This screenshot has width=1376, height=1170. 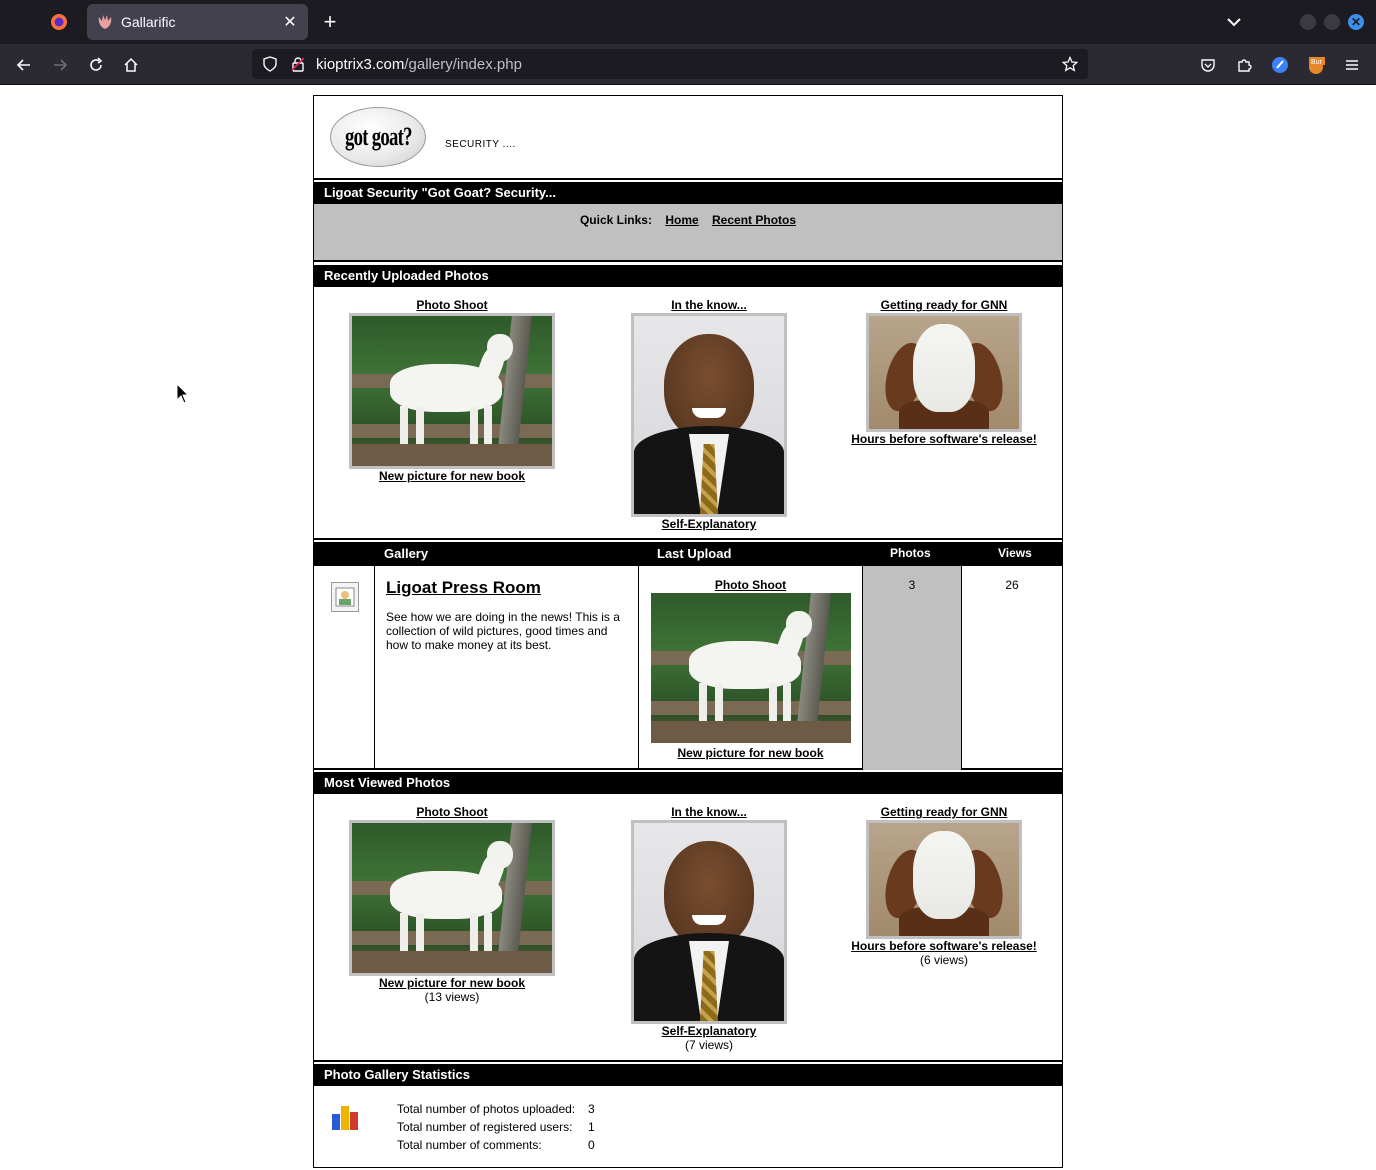 I want to click on stat-label: Total number of comments:, so click(x=469, y=1145).